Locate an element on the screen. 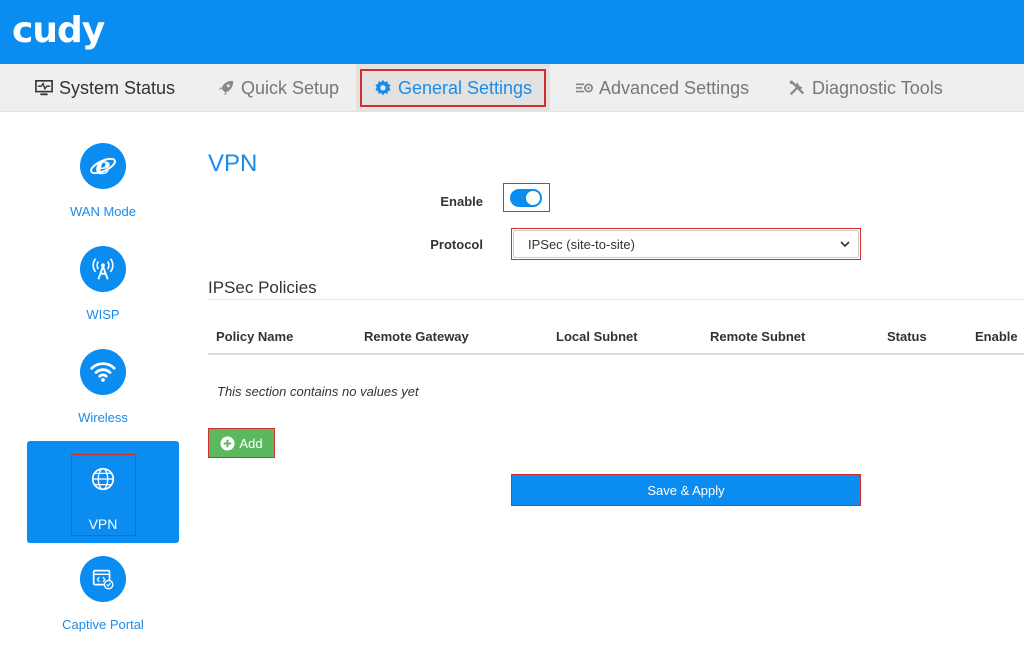  add-label: Add is located at coordinates (251, 443).